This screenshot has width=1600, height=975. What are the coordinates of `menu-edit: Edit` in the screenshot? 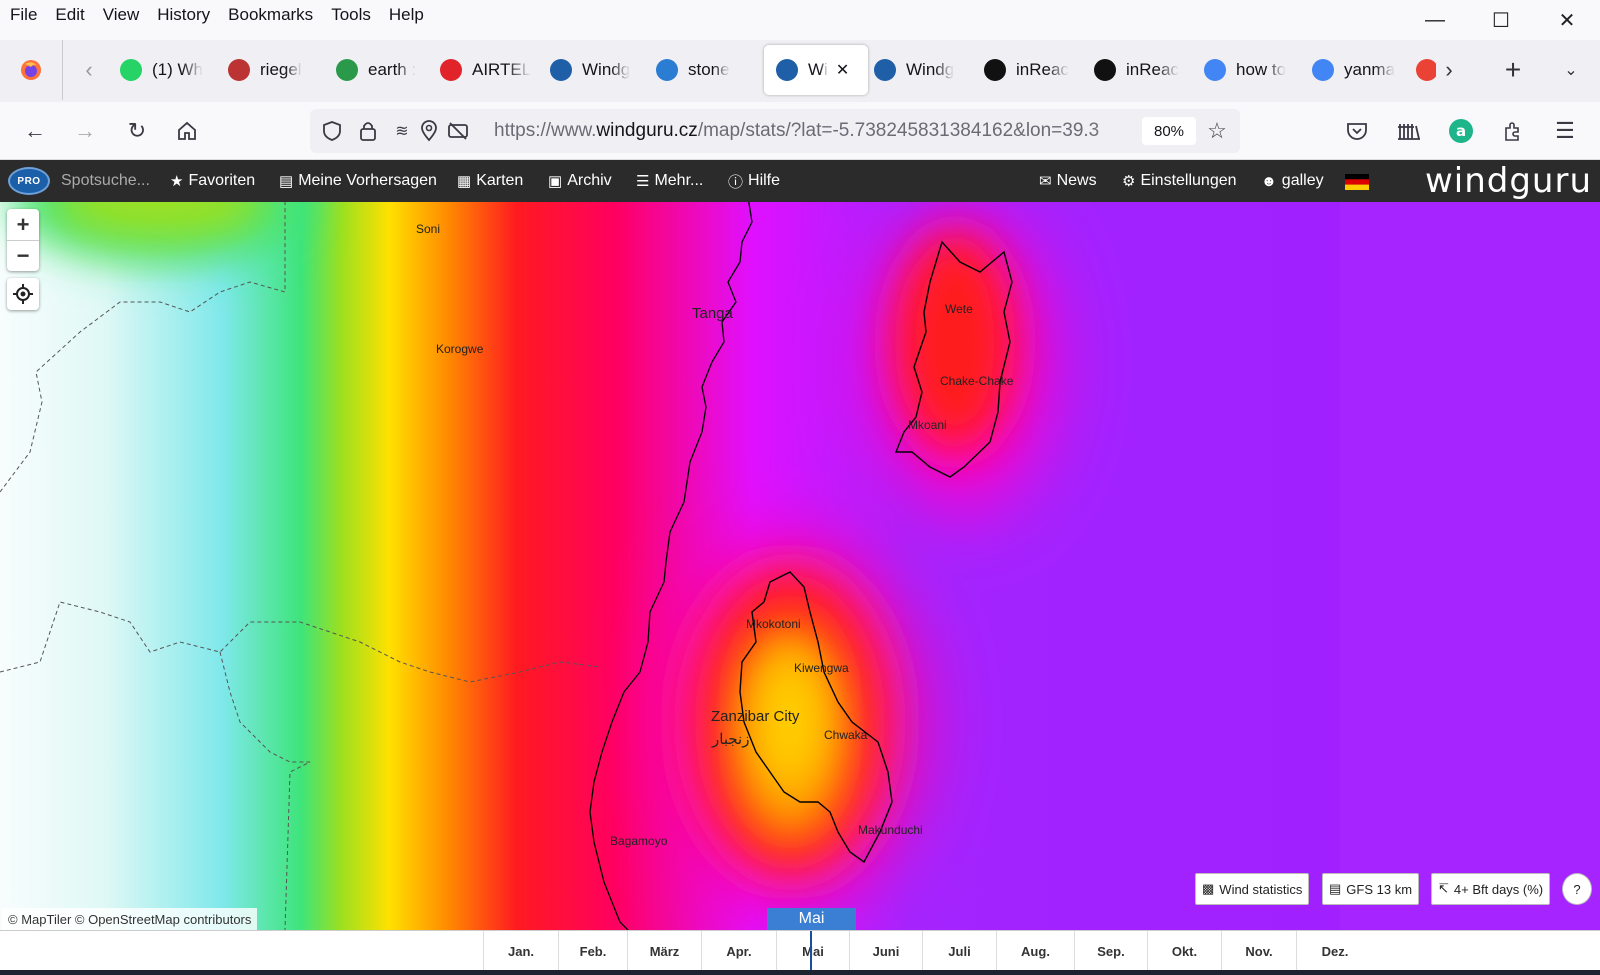 It's located at (69, 15).